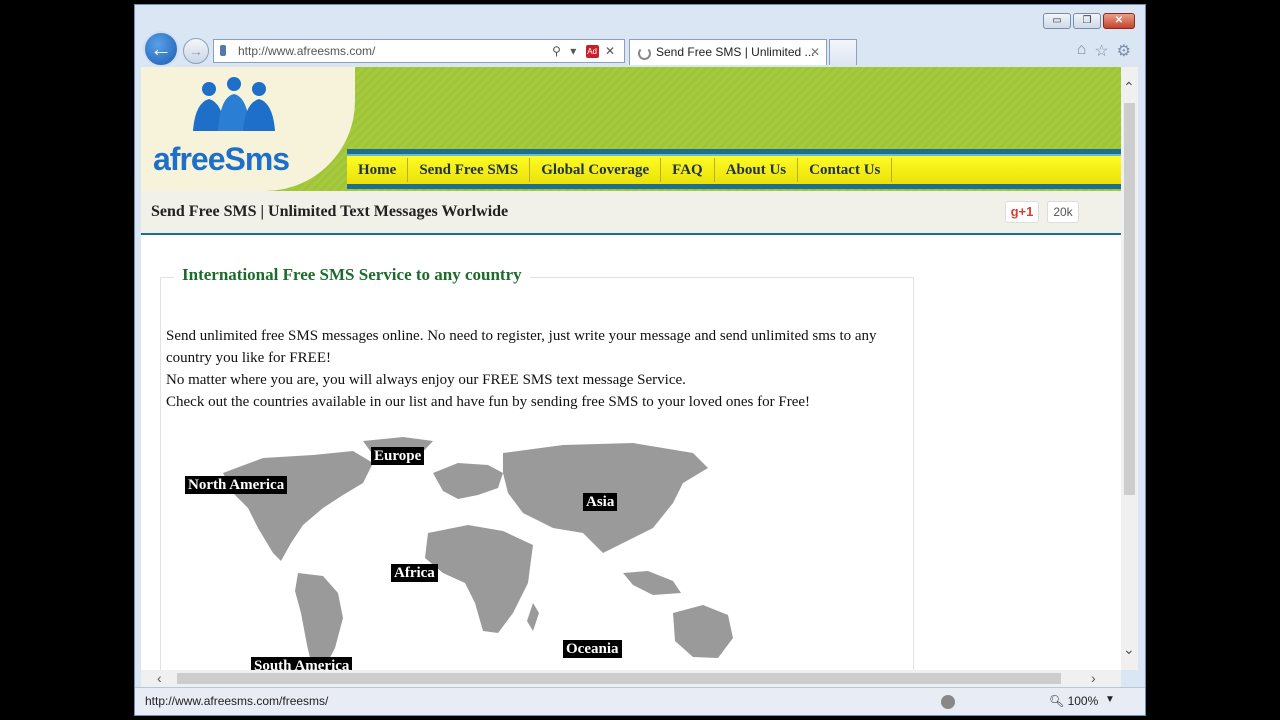 The width and height of the screenshot is (1280, 720). Describe the element at coordinates (757, 170) in the screenshot. I see `nav-about-us: About Us` at that location.